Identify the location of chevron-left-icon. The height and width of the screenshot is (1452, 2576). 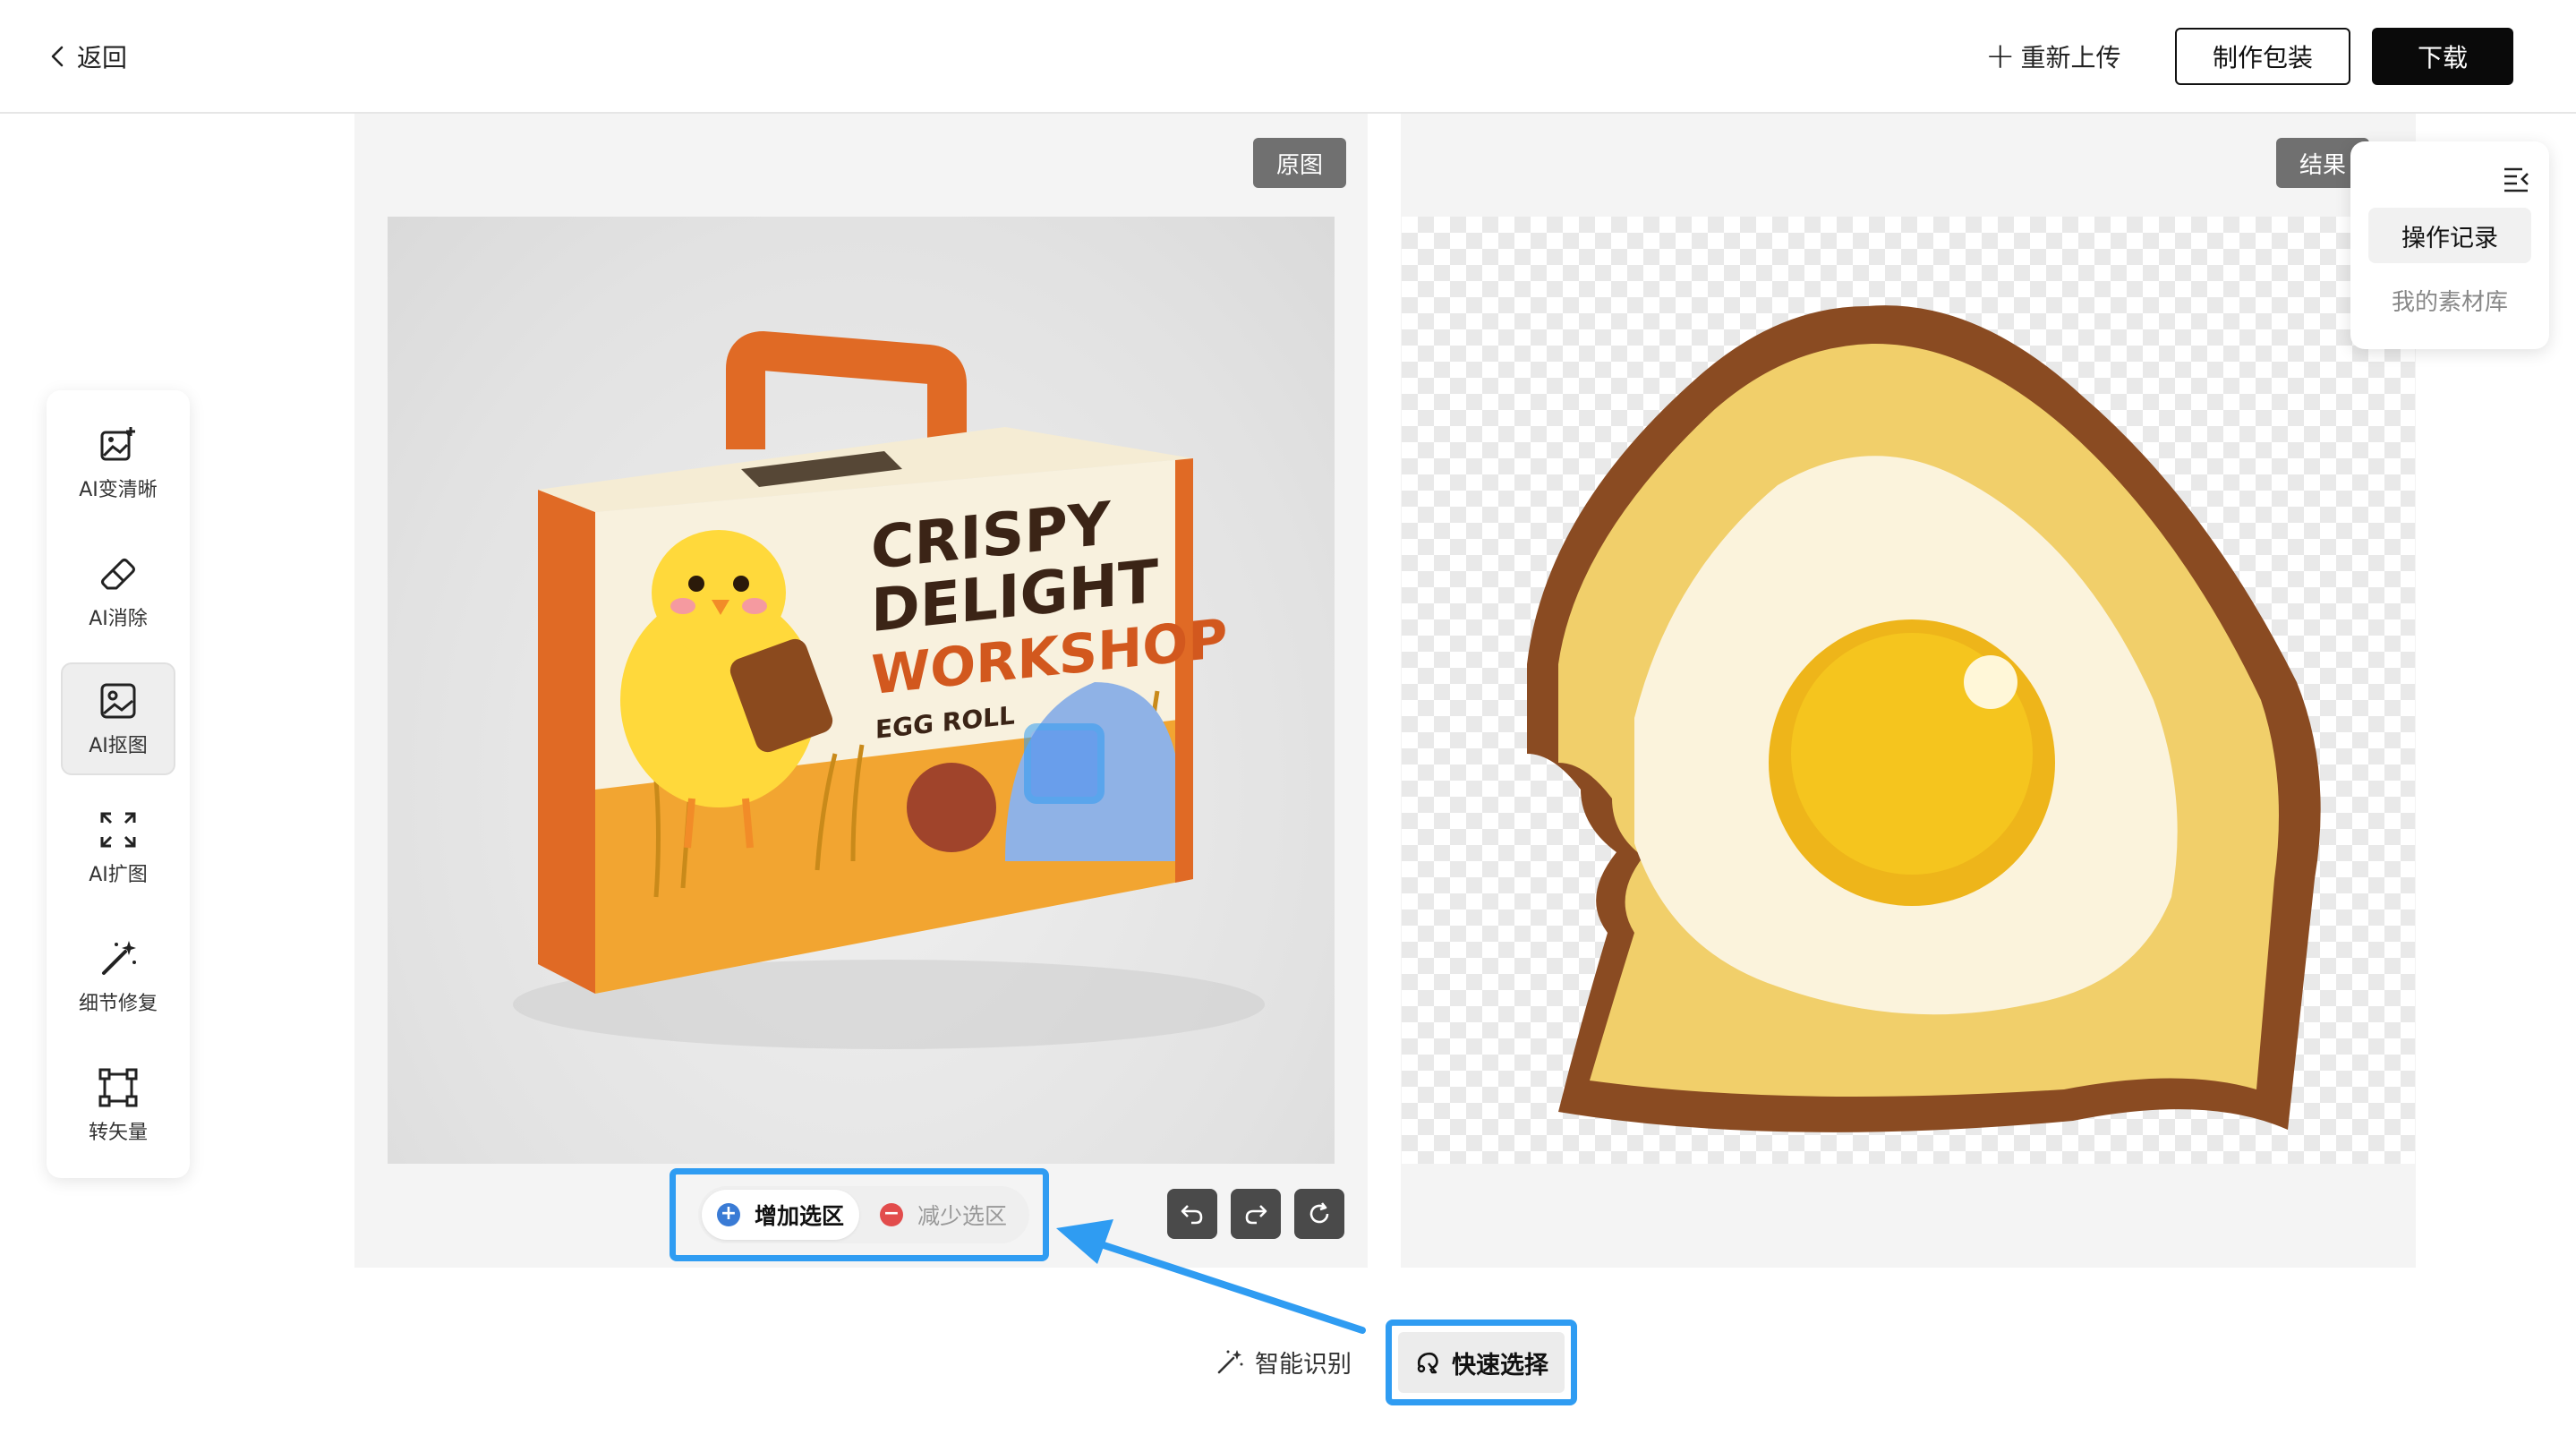
(57, 56).